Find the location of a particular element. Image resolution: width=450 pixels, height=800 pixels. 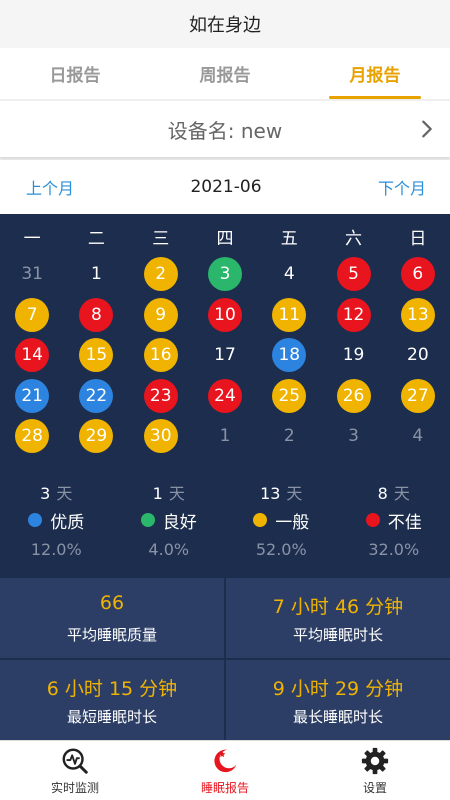

day-number: 4 is located at coordinates (418, 436).